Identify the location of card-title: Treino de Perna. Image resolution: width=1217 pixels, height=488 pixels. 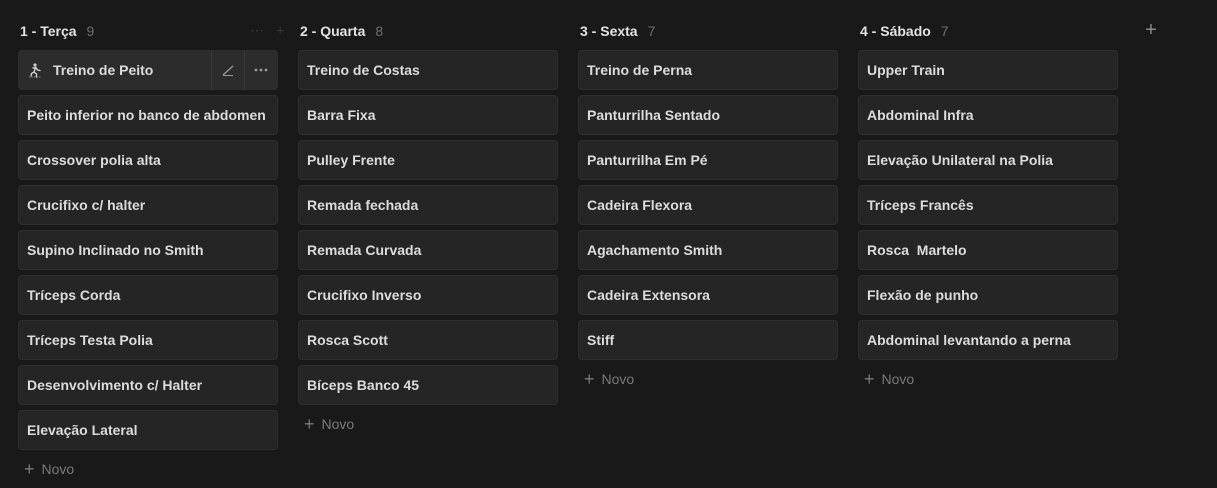
(640, 70).